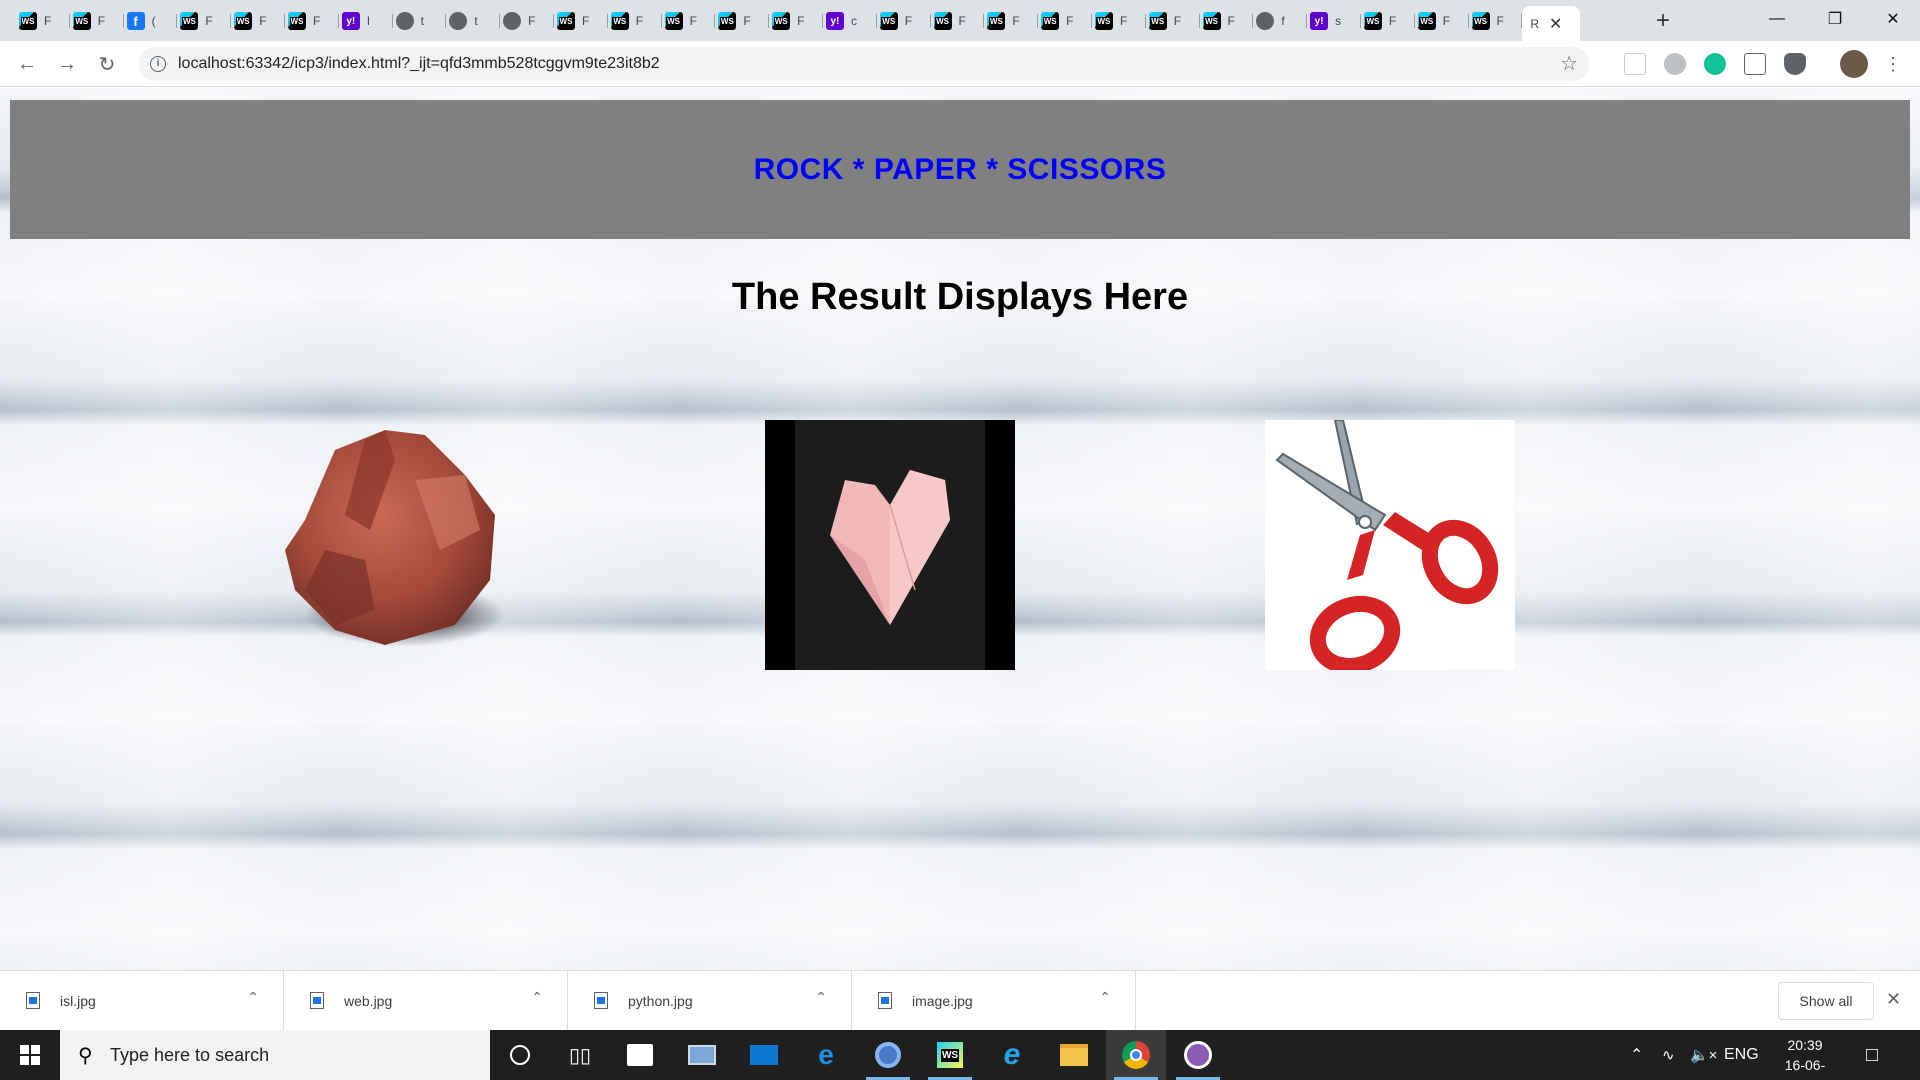 The image size is (1920, 1080). What do you see at coordinates (426, 1001) in the screenshot?
I see `download-item: web.jpg ⌃` at bounding box center [426, 1001].